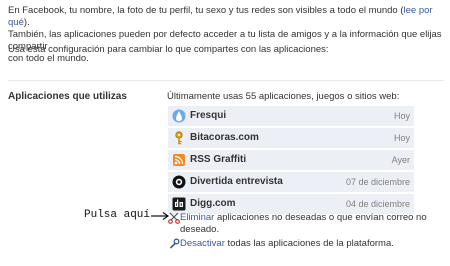 The height and width of the screenshot is (266, 450). Describe the element at coordinates (218, 159) in the screenshot. I see `app-name: RSS Graffiti` at that location.